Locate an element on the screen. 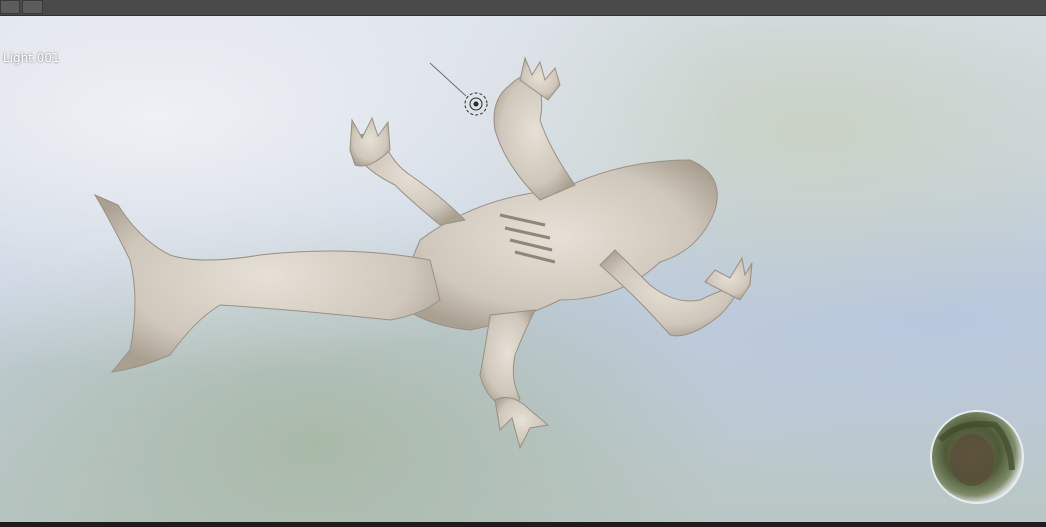 This screenshot has height=527, width=1046. viewport-bottom-edge is located at coordinates (523, 524).